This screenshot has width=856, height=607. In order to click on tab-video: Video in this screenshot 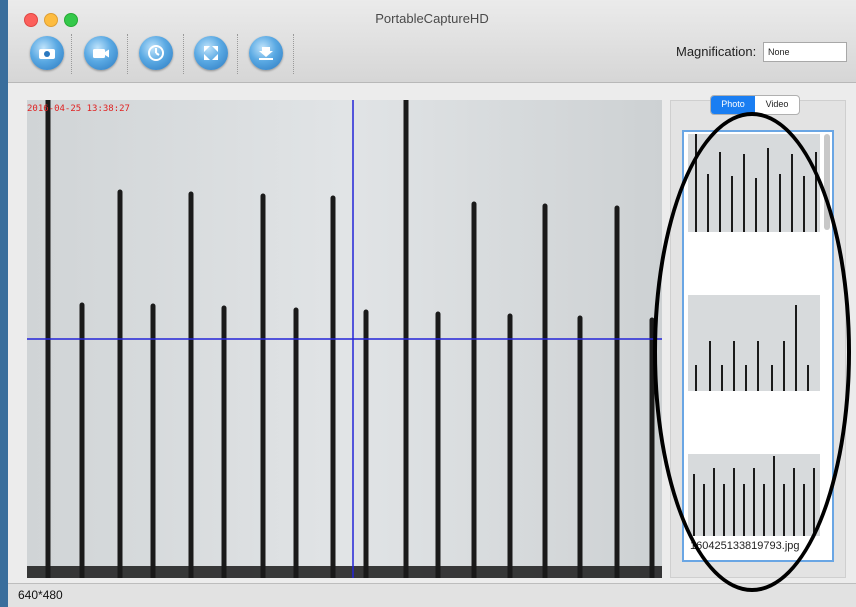, I will do `click(777, 105)`.